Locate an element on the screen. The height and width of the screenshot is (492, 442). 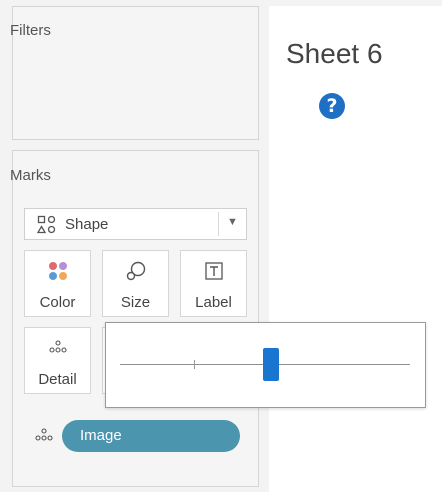
mark-type-label: Shape is located at coordinates (87, 224).